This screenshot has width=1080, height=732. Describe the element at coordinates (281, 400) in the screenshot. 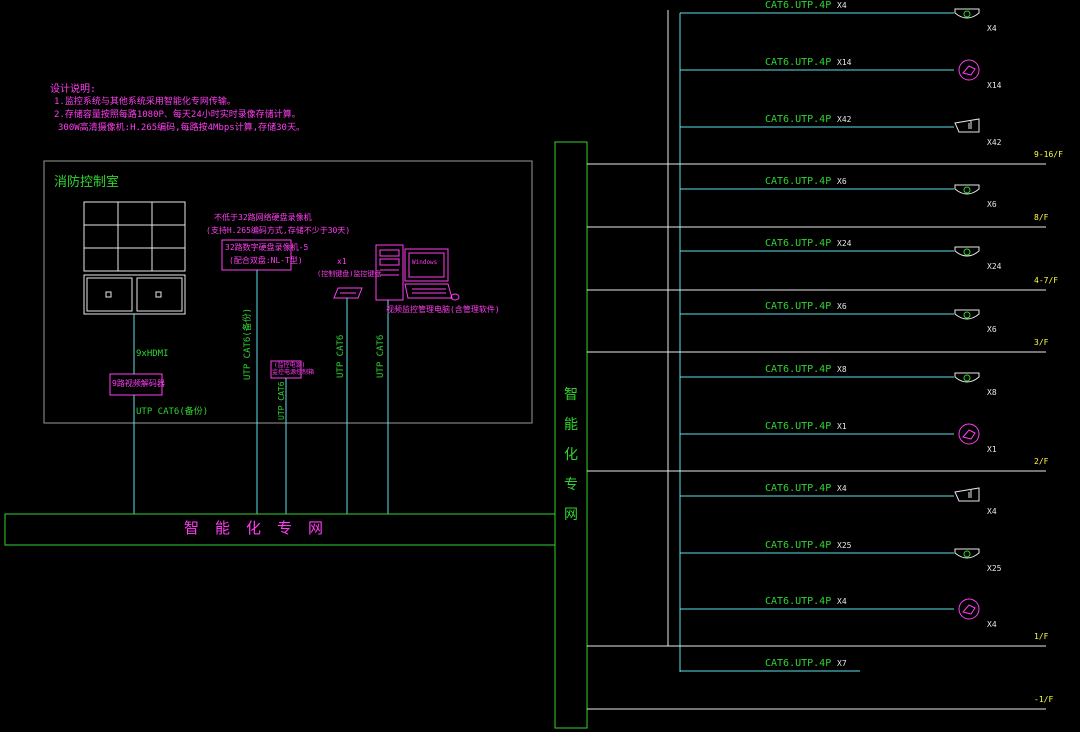

I see `power-cable-label: UTP CAT6` at that location.